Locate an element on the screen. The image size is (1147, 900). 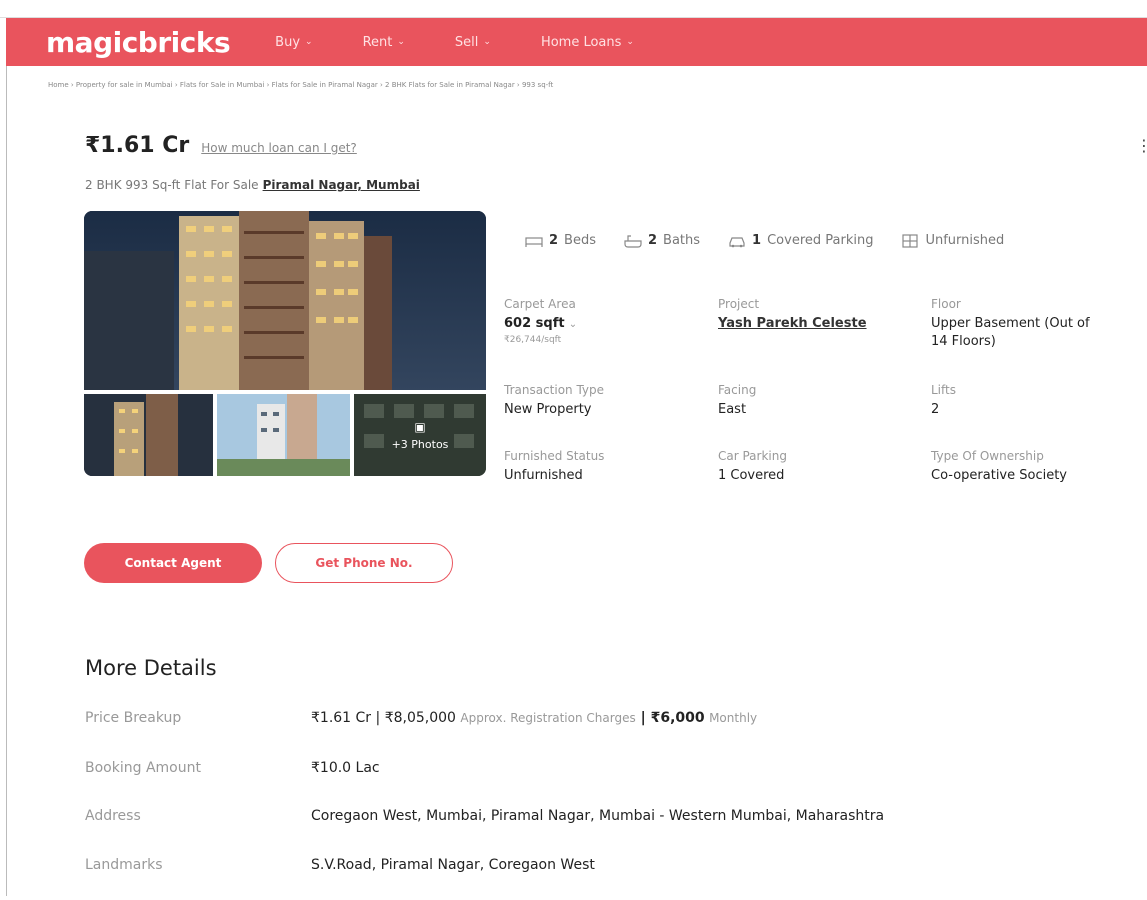
nav-buy: Buy ⌄ is located at coordinates (293, 42).